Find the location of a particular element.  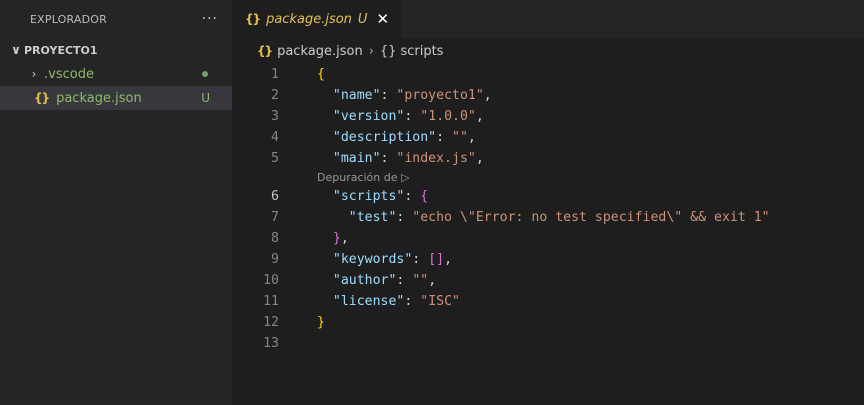

line-number: 11 is located at coordinates (271, 301).